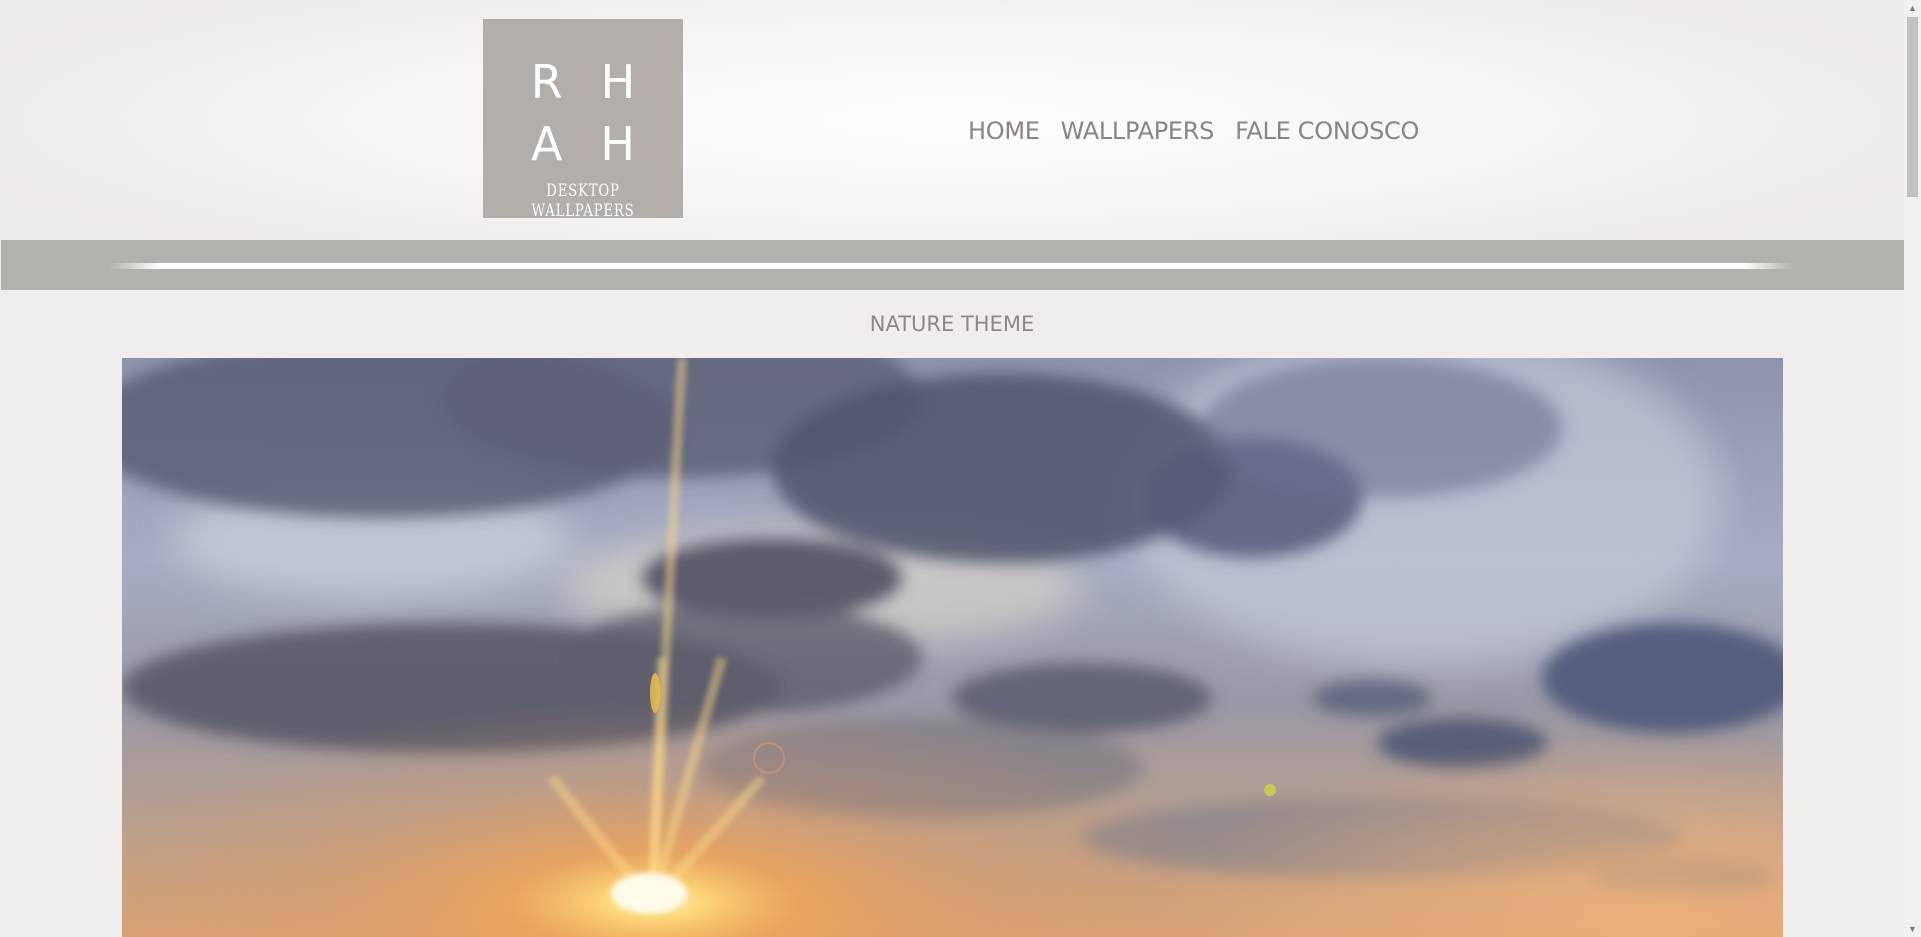  What do you see at coordinates (1912, 107) in the screenshot?
I see `scrollbar-thumb` at bounding box center [1912, 107].